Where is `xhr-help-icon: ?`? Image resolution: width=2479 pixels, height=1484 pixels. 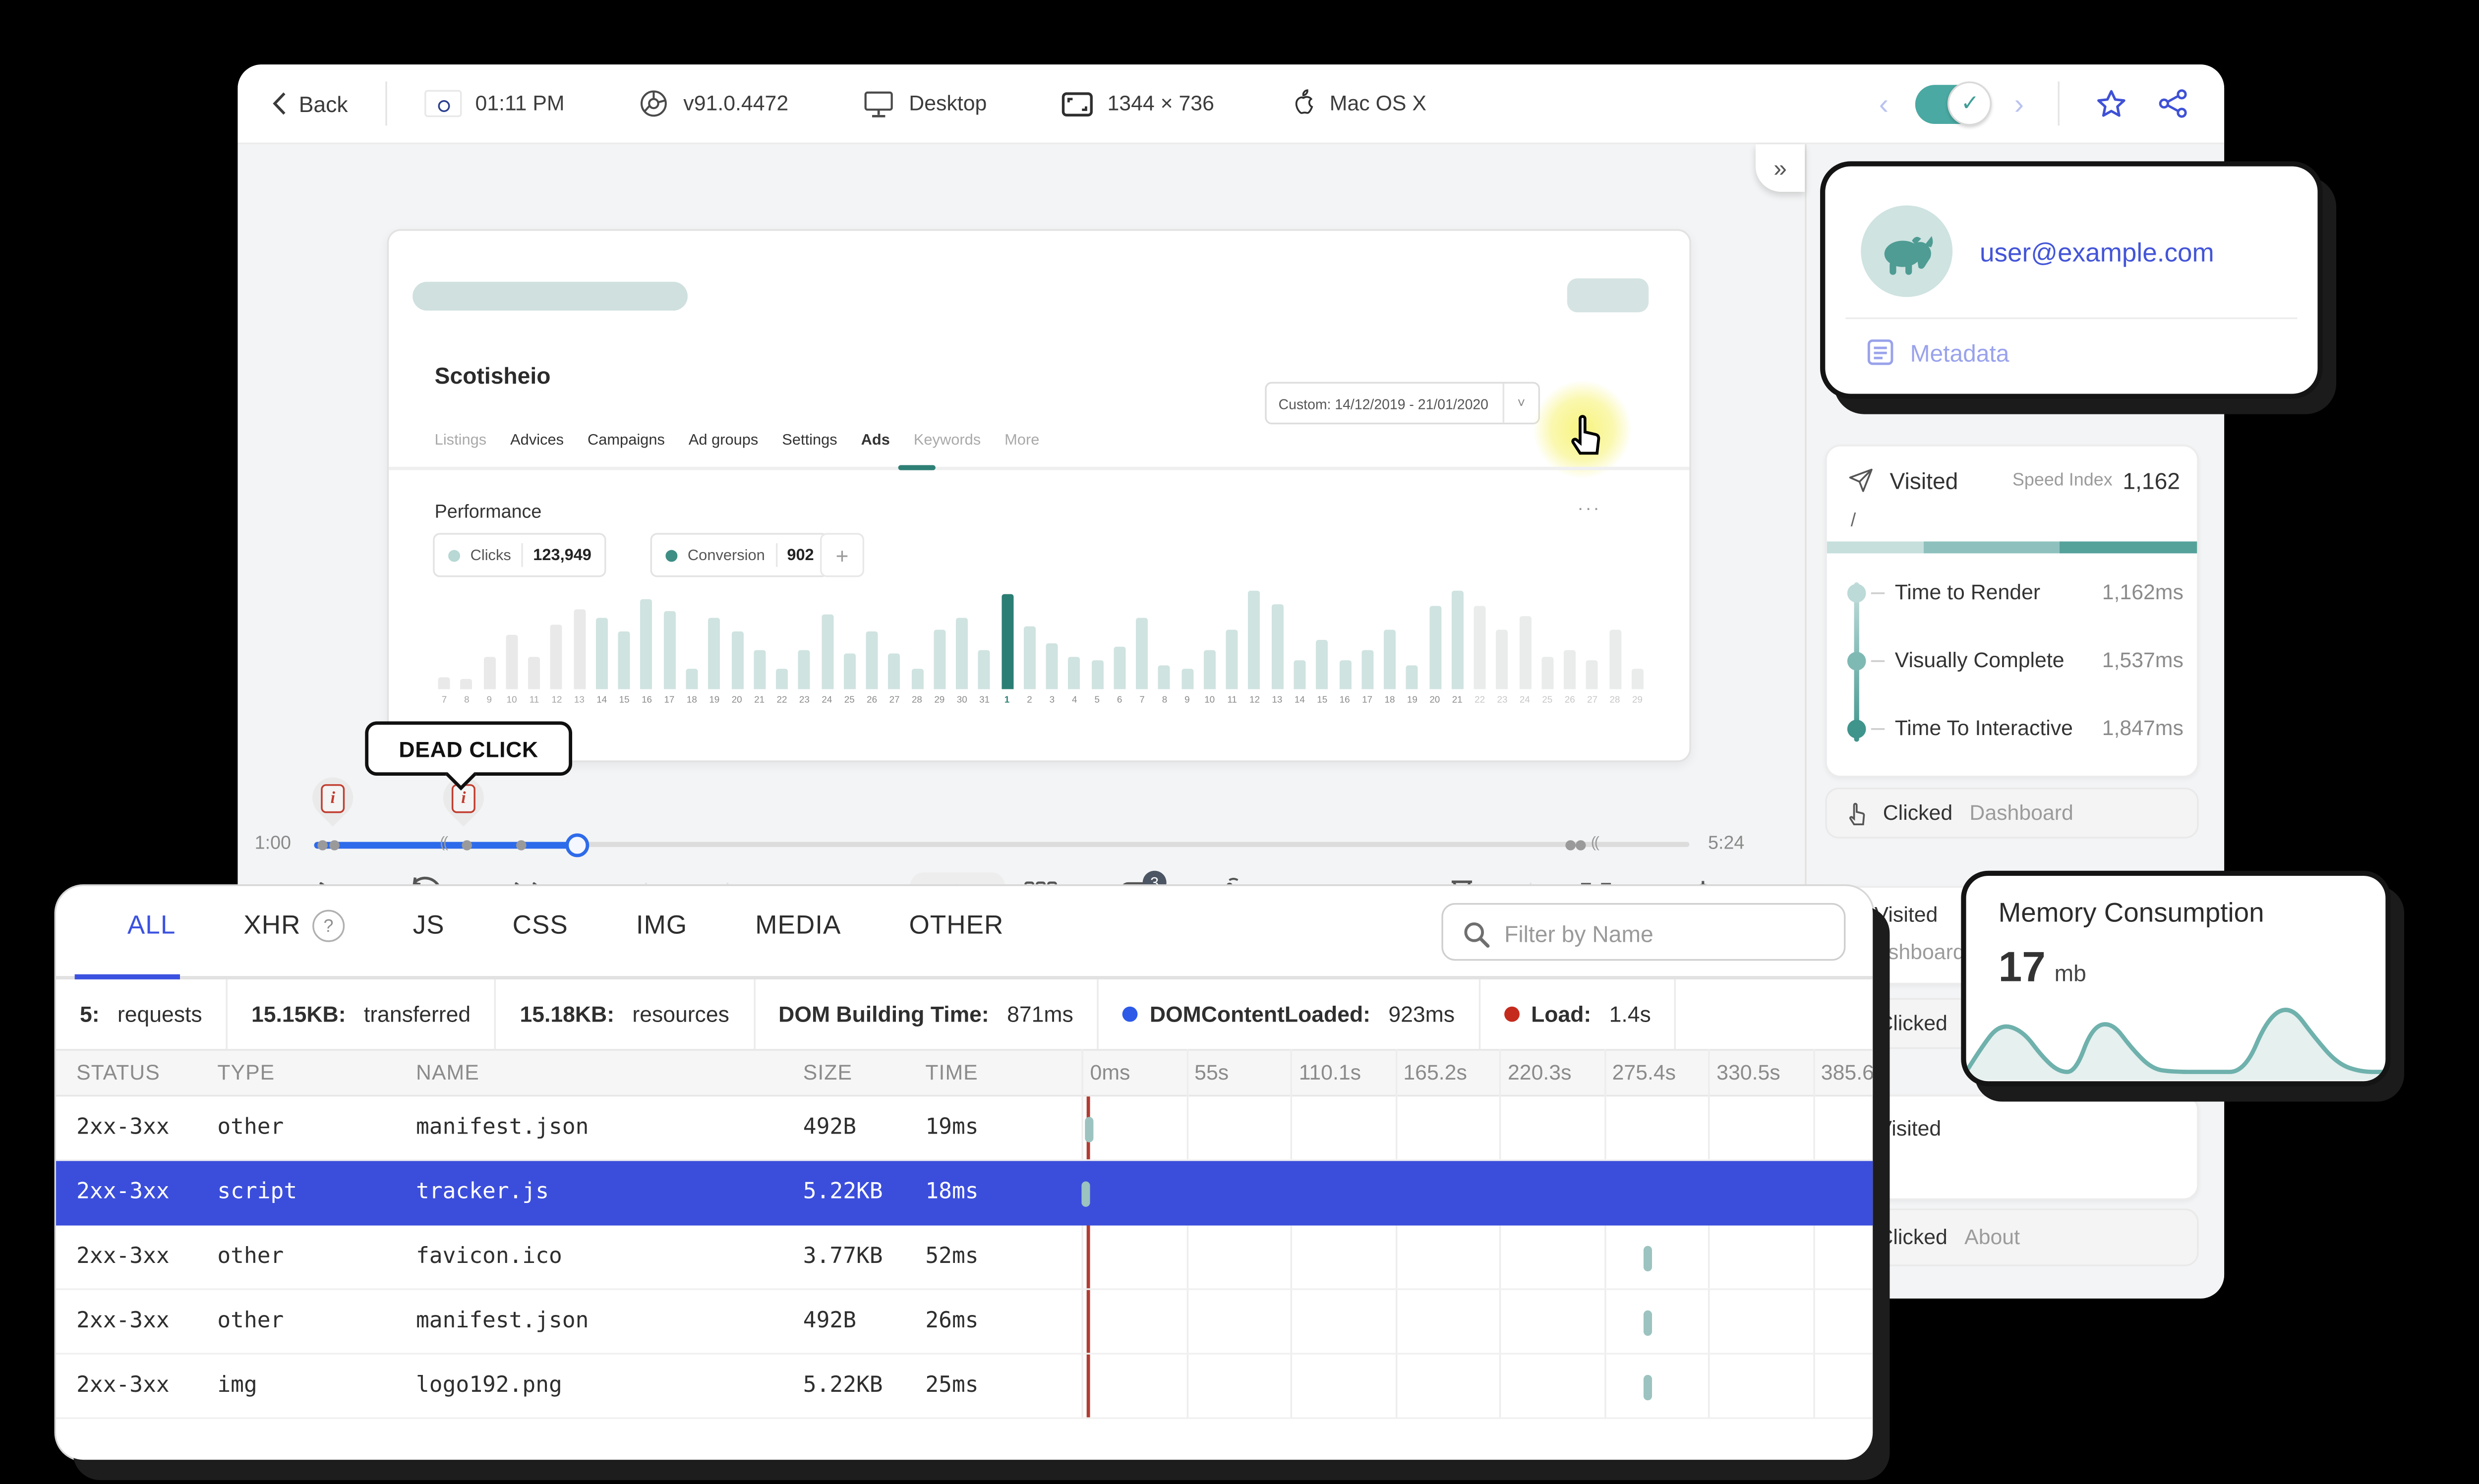 xhr-help-icon: ? is located at coordinates (328, 926).